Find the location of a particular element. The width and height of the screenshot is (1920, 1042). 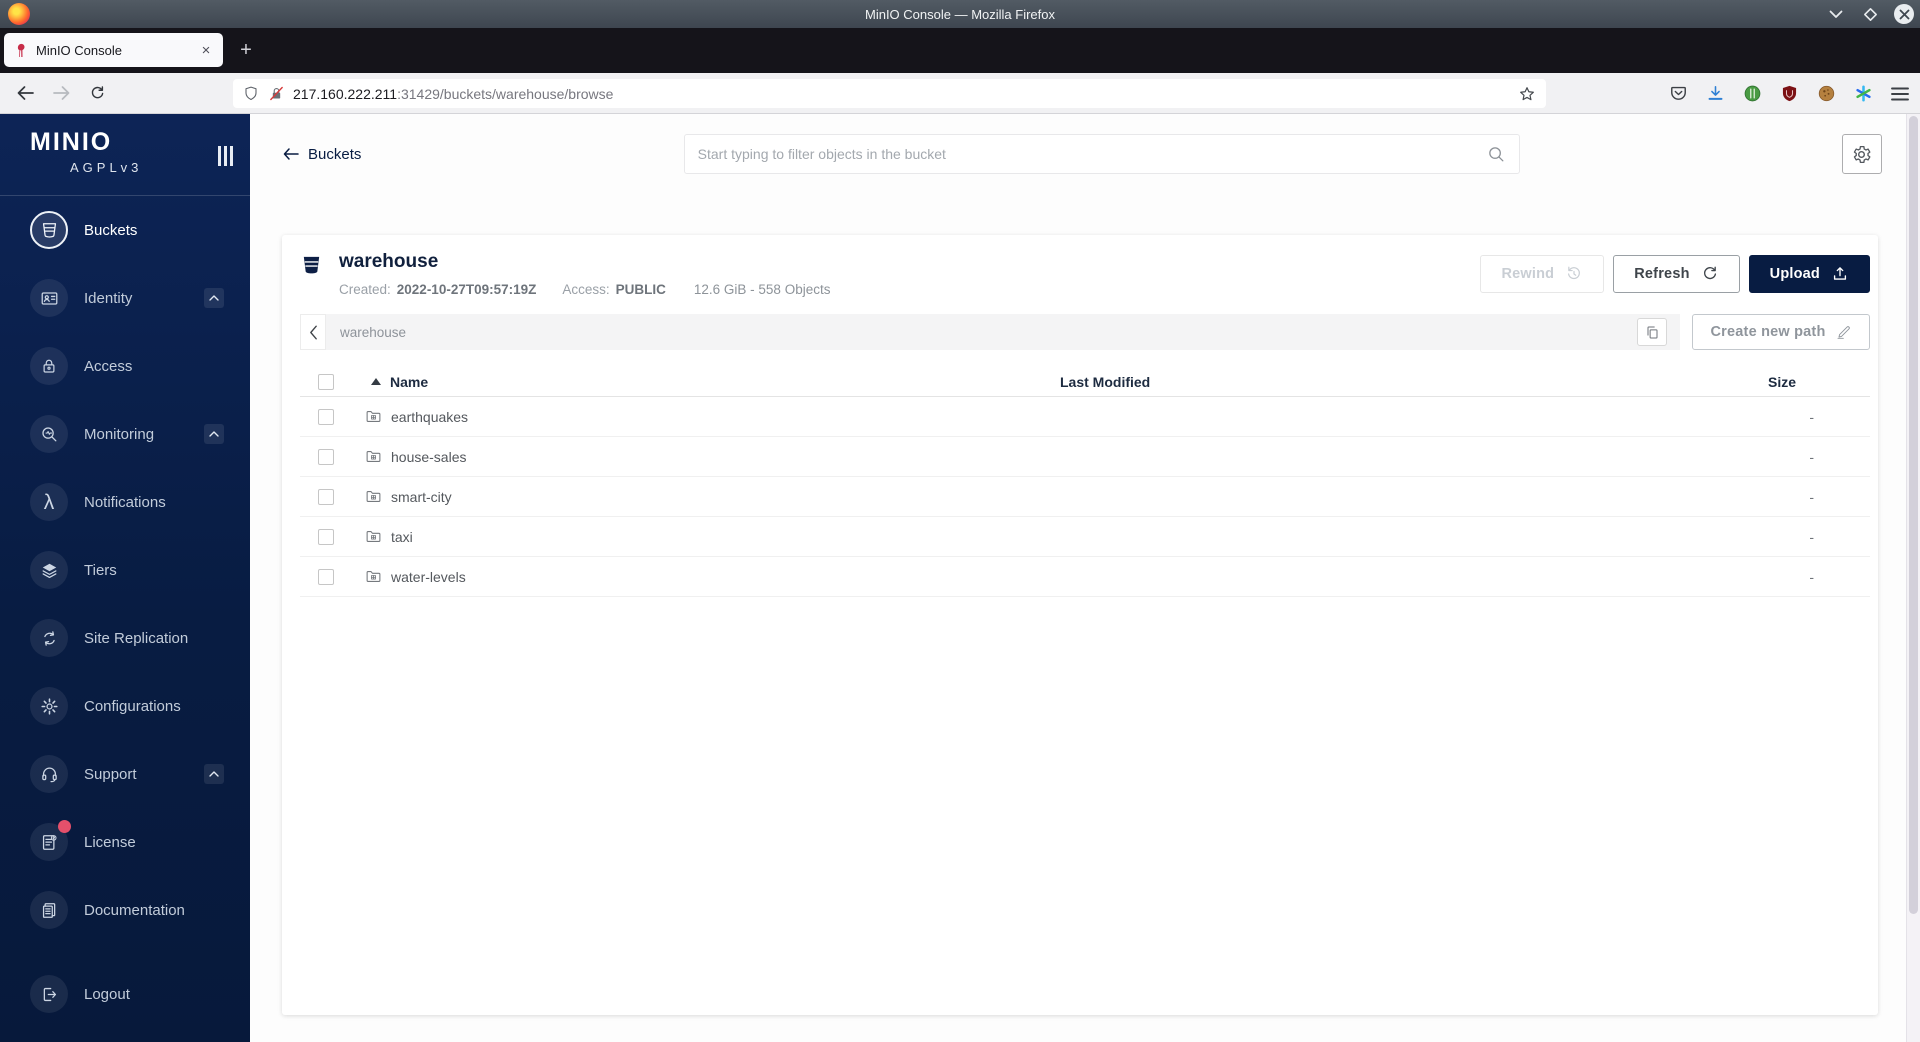

table-header-row: Name Last Modified Size is located at coordinates (1085, 382).